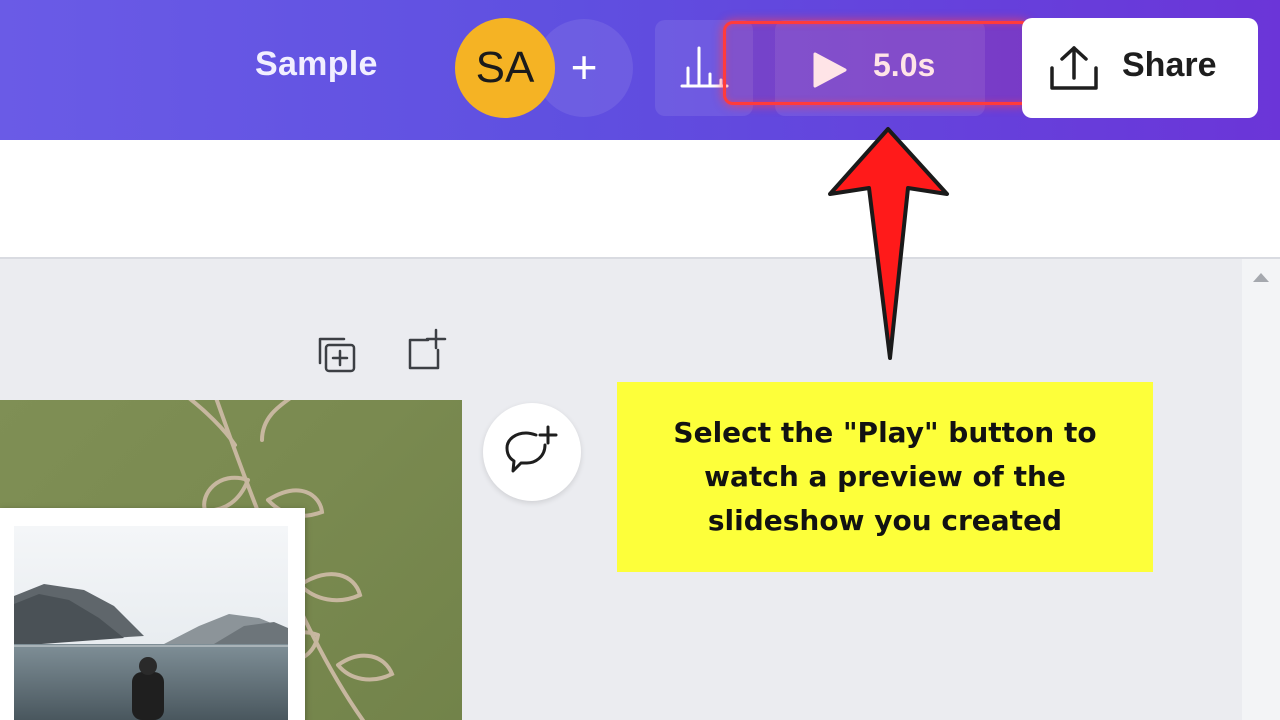 This screenshot has height=720, width=1280. I want to click on upload-icon, so click(1074, 68).